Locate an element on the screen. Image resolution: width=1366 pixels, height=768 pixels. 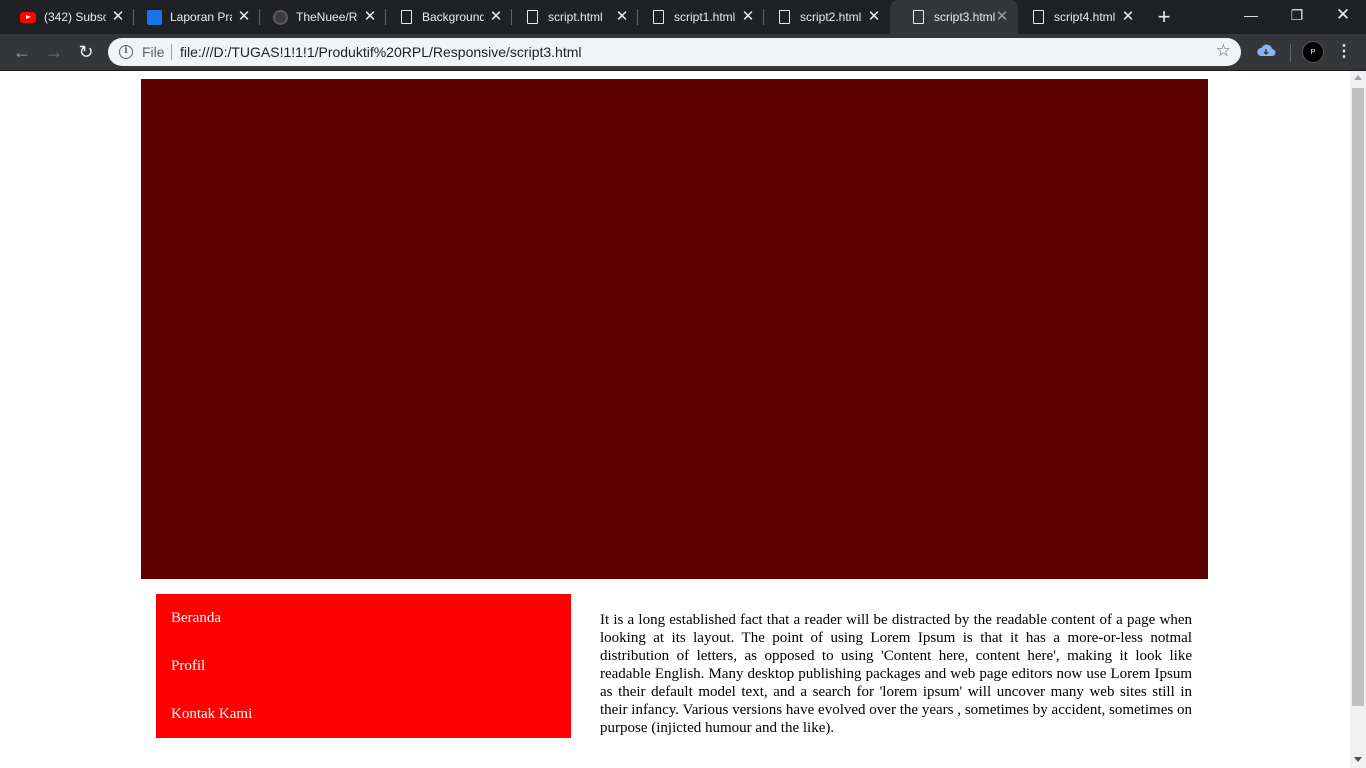
vertical-scrollbar is located at coordinates (1358, 419).